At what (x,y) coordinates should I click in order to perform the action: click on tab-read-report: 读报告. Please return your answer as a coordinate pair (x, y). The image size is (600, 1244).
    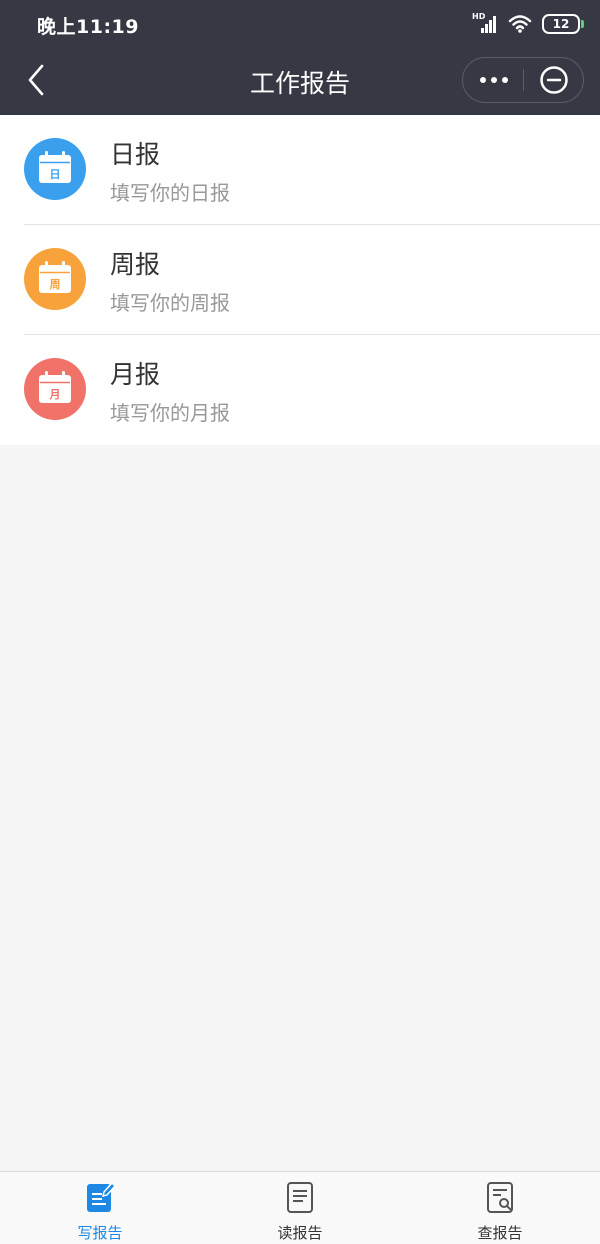
    Looking at the image, I should click on (300, 1208).